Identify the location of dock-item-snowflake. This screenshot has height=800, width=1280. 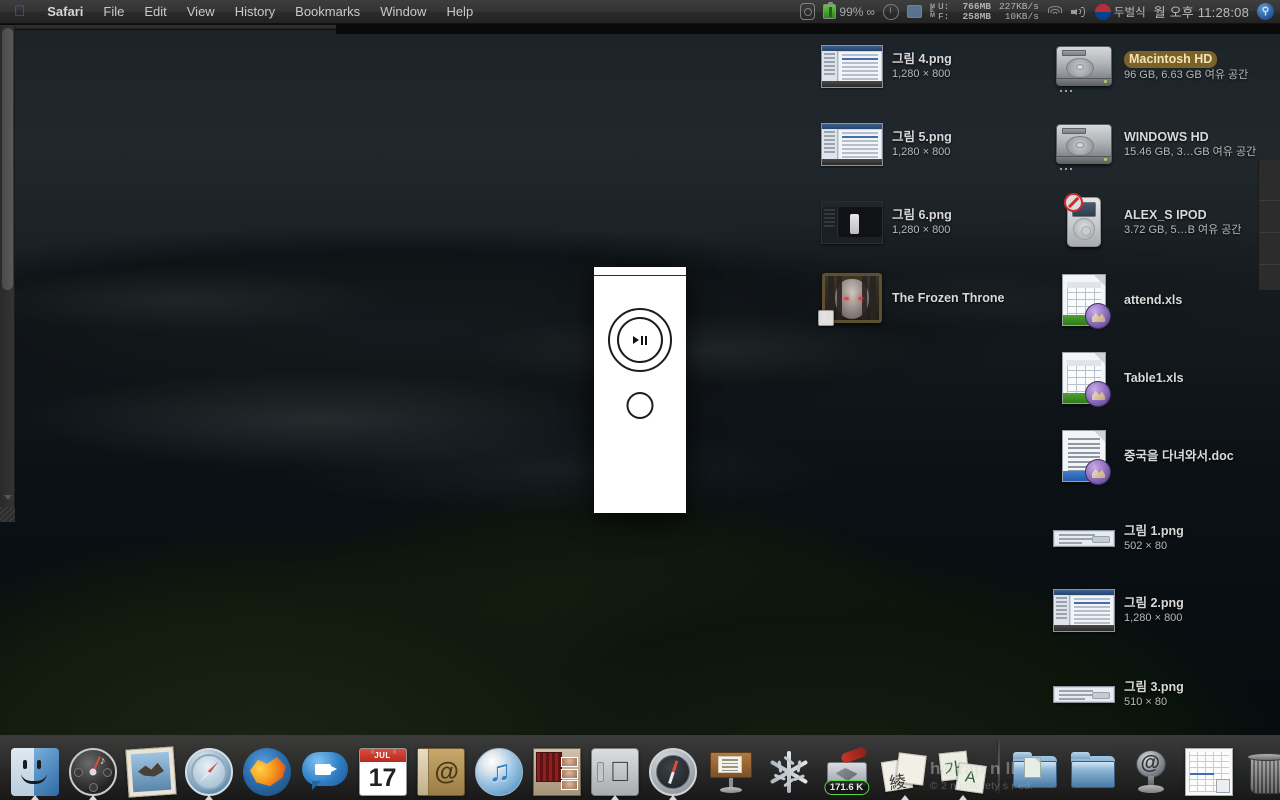
(788, 767).